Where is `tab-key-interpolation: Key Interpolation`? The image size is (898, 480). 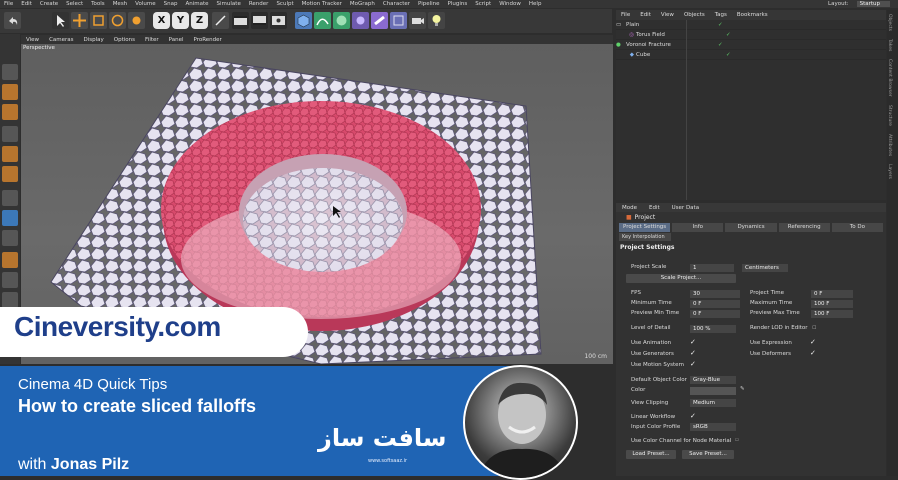
tab-key-interpolation: Key Interpolation is located at coordinates (645, 237).